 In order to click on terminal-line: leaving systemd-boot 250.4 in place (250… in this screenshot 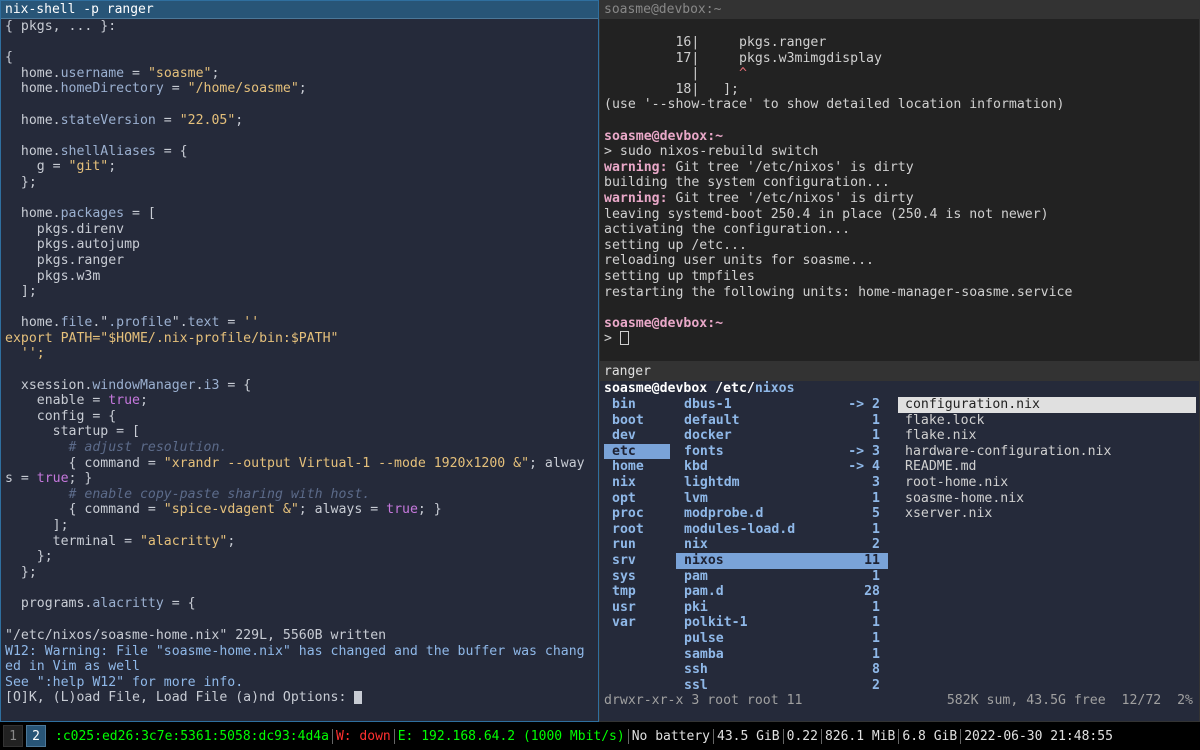, I will do `click(900, 215)`.